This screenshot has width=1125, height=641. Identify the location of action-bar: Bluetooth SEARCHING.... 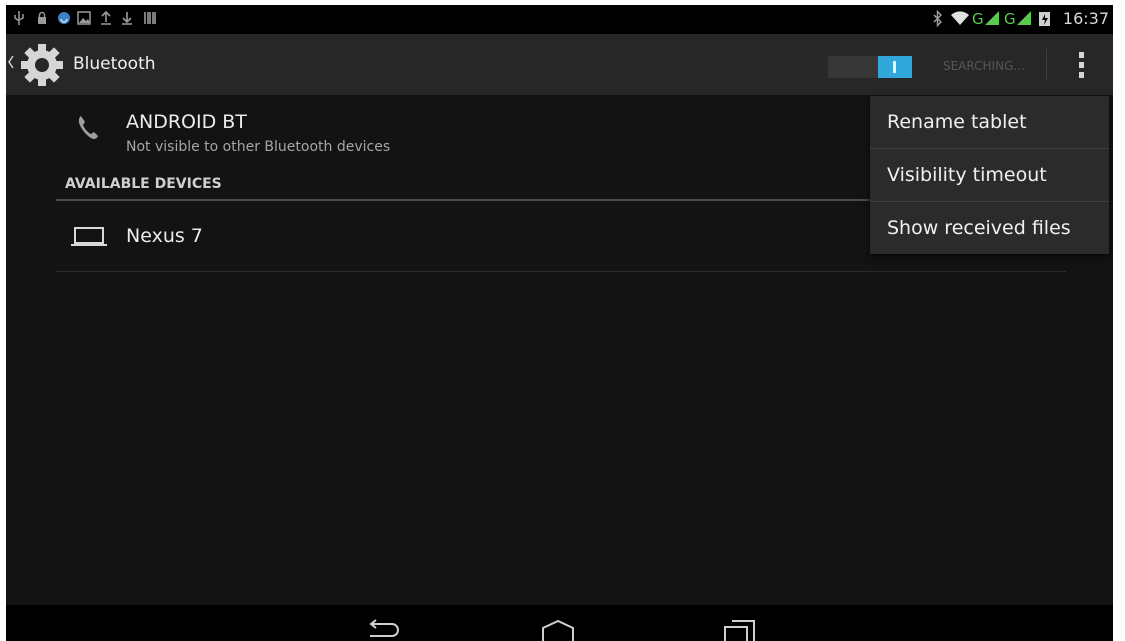
(559, 64).